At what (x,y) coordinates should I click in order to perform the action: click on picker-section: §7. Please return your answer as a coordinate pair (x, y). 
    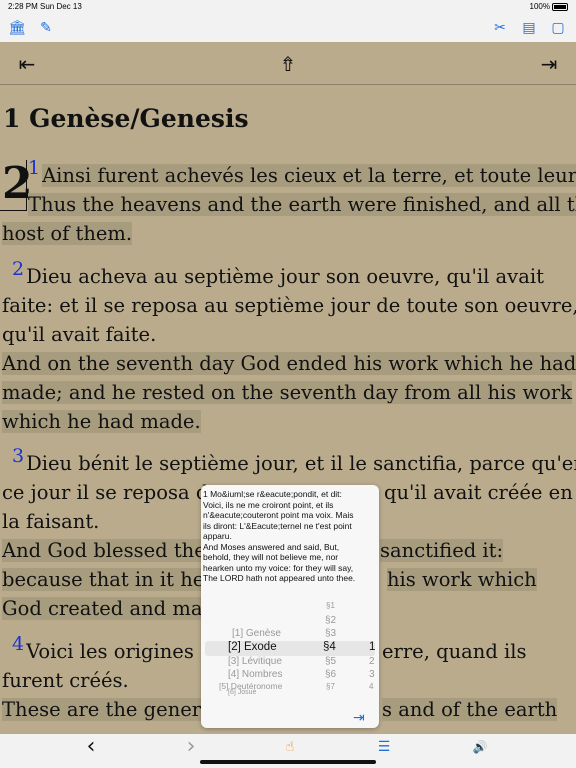
    Looking at the image, I should click on (330, 686).